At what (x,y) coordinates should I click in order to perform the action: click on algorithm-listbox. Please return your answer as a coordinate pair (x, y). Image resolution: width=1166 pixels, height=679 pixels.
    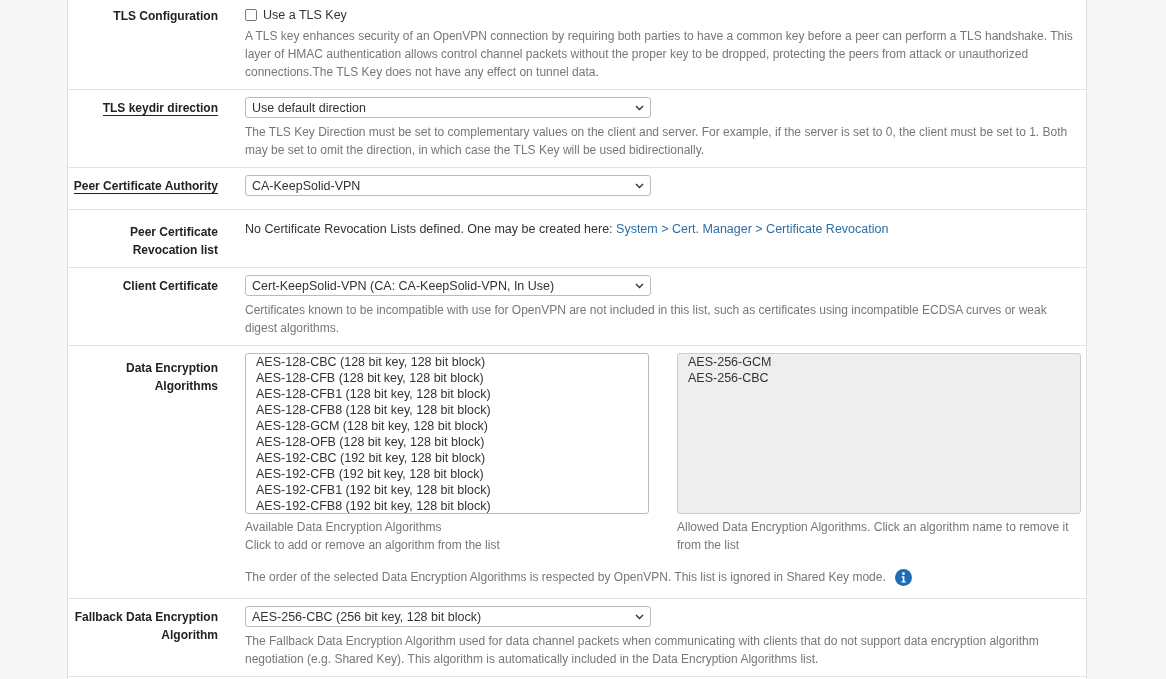
    Looking at the image, I should click on (447, 433).